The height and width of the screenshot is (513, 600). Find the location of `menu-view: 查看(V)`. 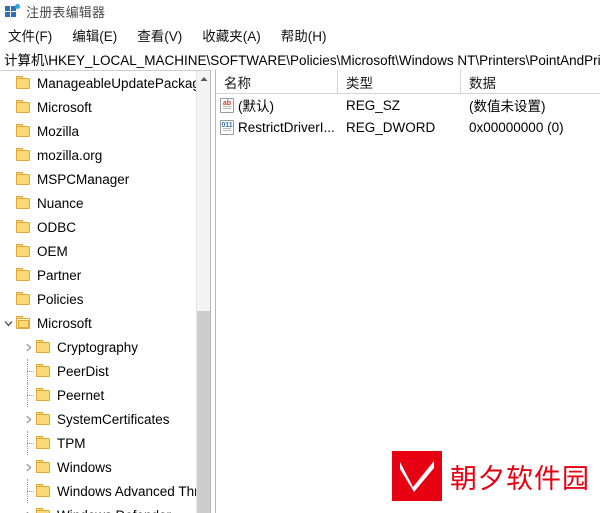

menu-view: 查看(V) is located at coordinates (159, 35).